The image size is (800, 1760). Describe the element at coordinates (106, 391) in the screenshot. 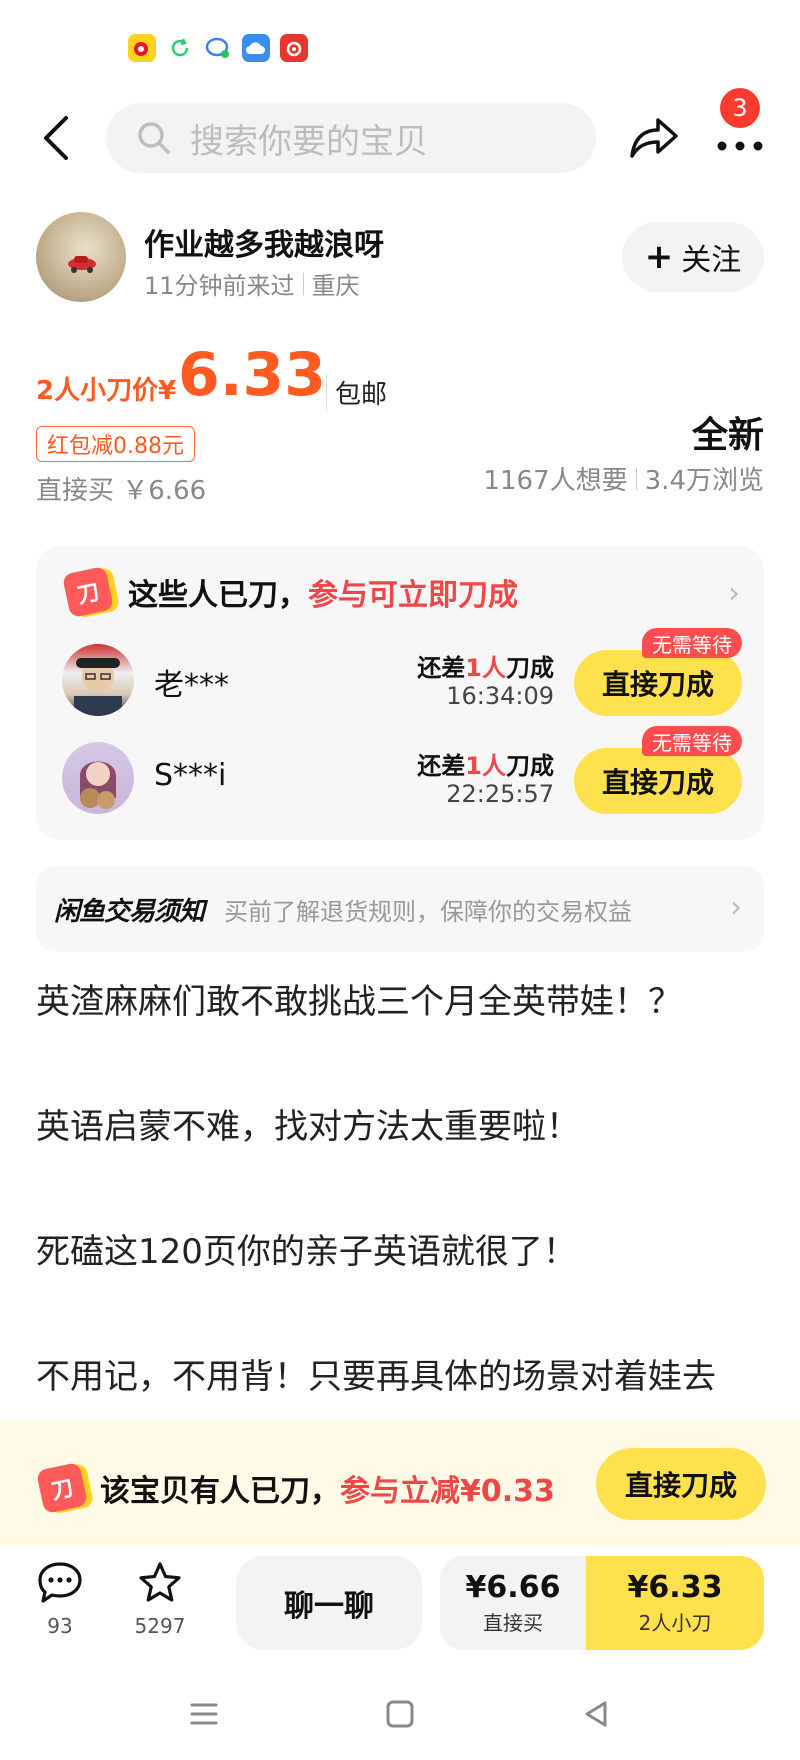

I see `price-label: 2人小刀价¥` at that location.